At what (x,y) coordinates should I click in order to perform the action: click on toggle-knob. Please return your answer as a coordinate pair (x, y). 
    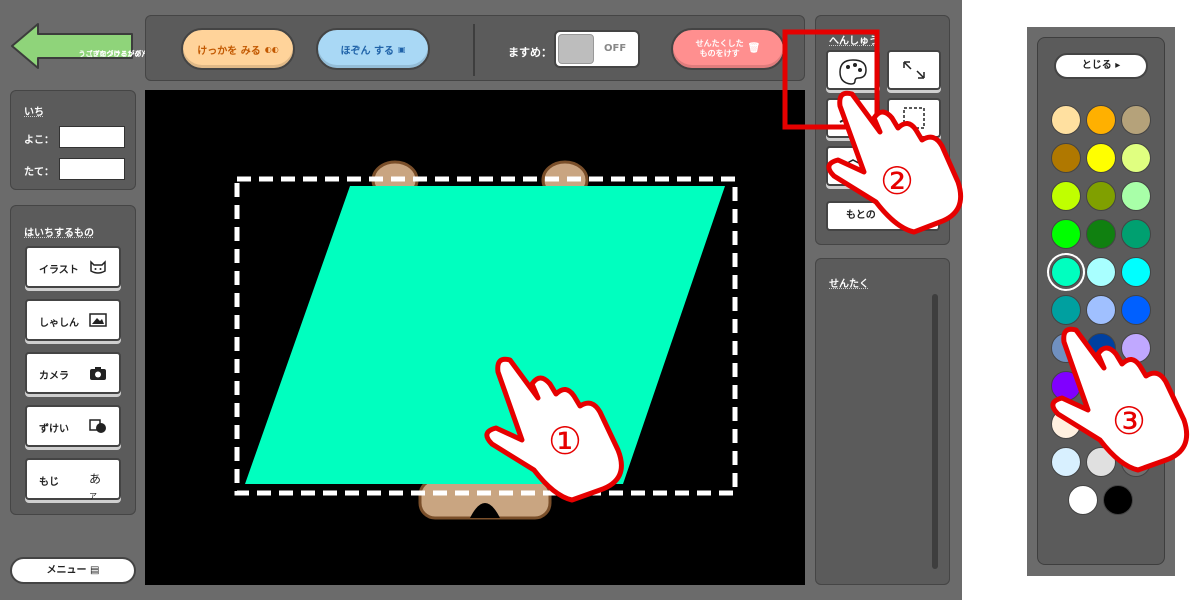
    Looking at the image, I should click on (576, 49).